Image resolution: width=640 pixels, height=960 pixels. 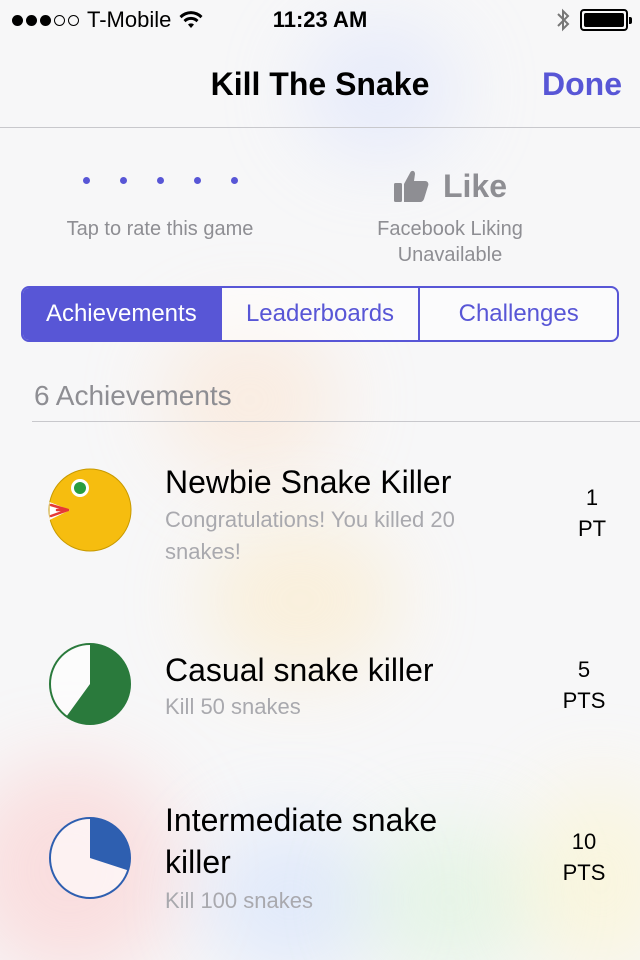 I want to click on achievement-title: Casual snake killer, so click(x=299, y=670).